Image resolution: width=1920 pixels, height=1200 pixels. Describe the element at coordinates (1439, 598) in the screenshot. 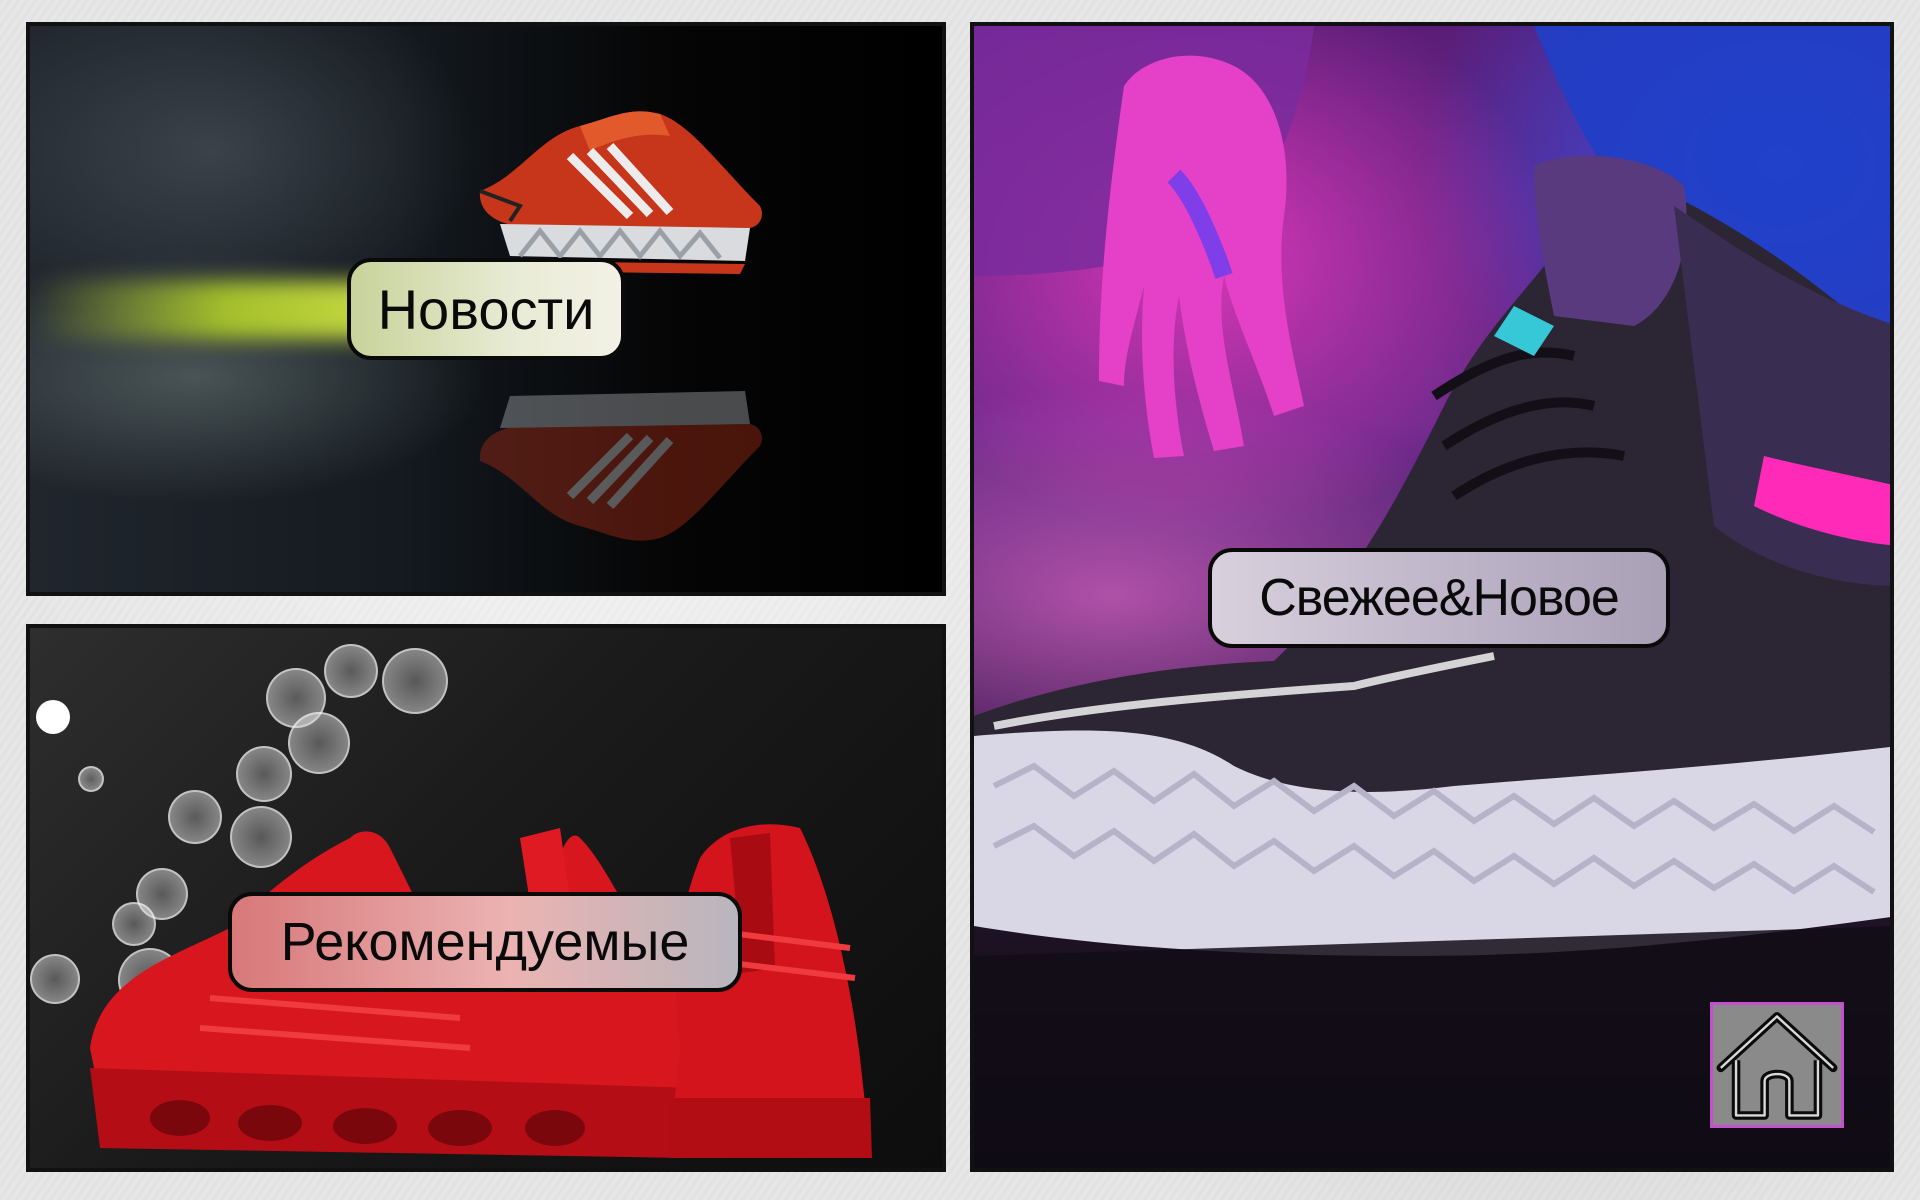

I see `fresh-new-label: Свежее&Новое` at that location.